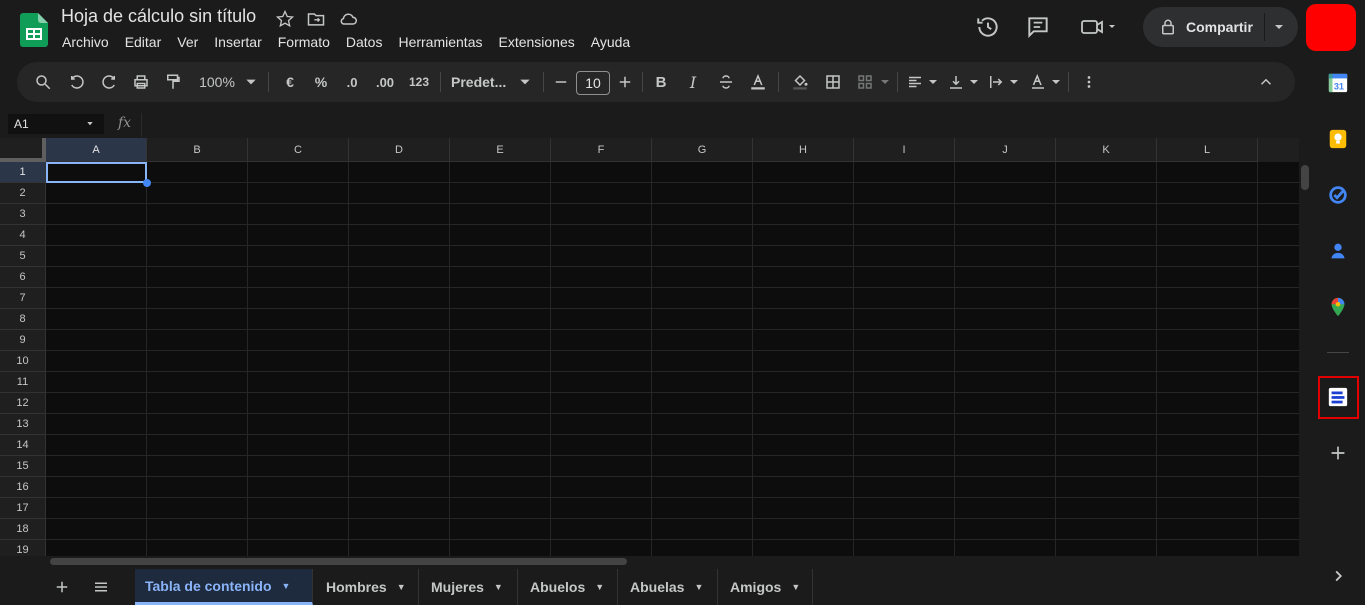 Image resolution: width=1365 pixels, height=605 pixels. What do you see at coordinates (23, 150) in the screenshot?
I see `select-all-corner` at bounding box center [23, 150].